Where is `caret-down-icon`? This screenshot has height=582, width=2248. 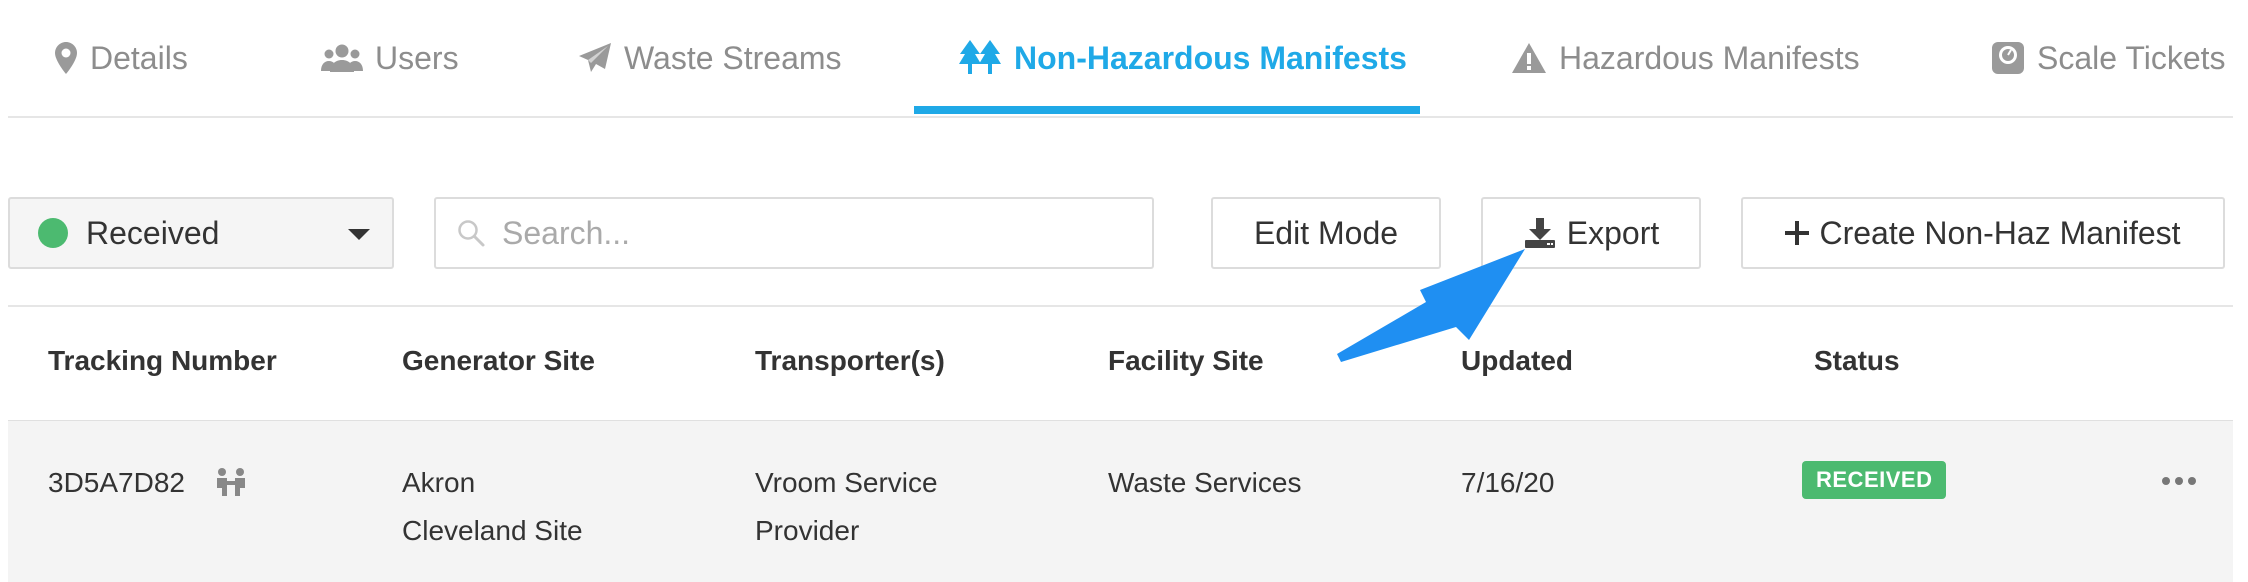
caret-down-icon is located at coordinates (359, 234).